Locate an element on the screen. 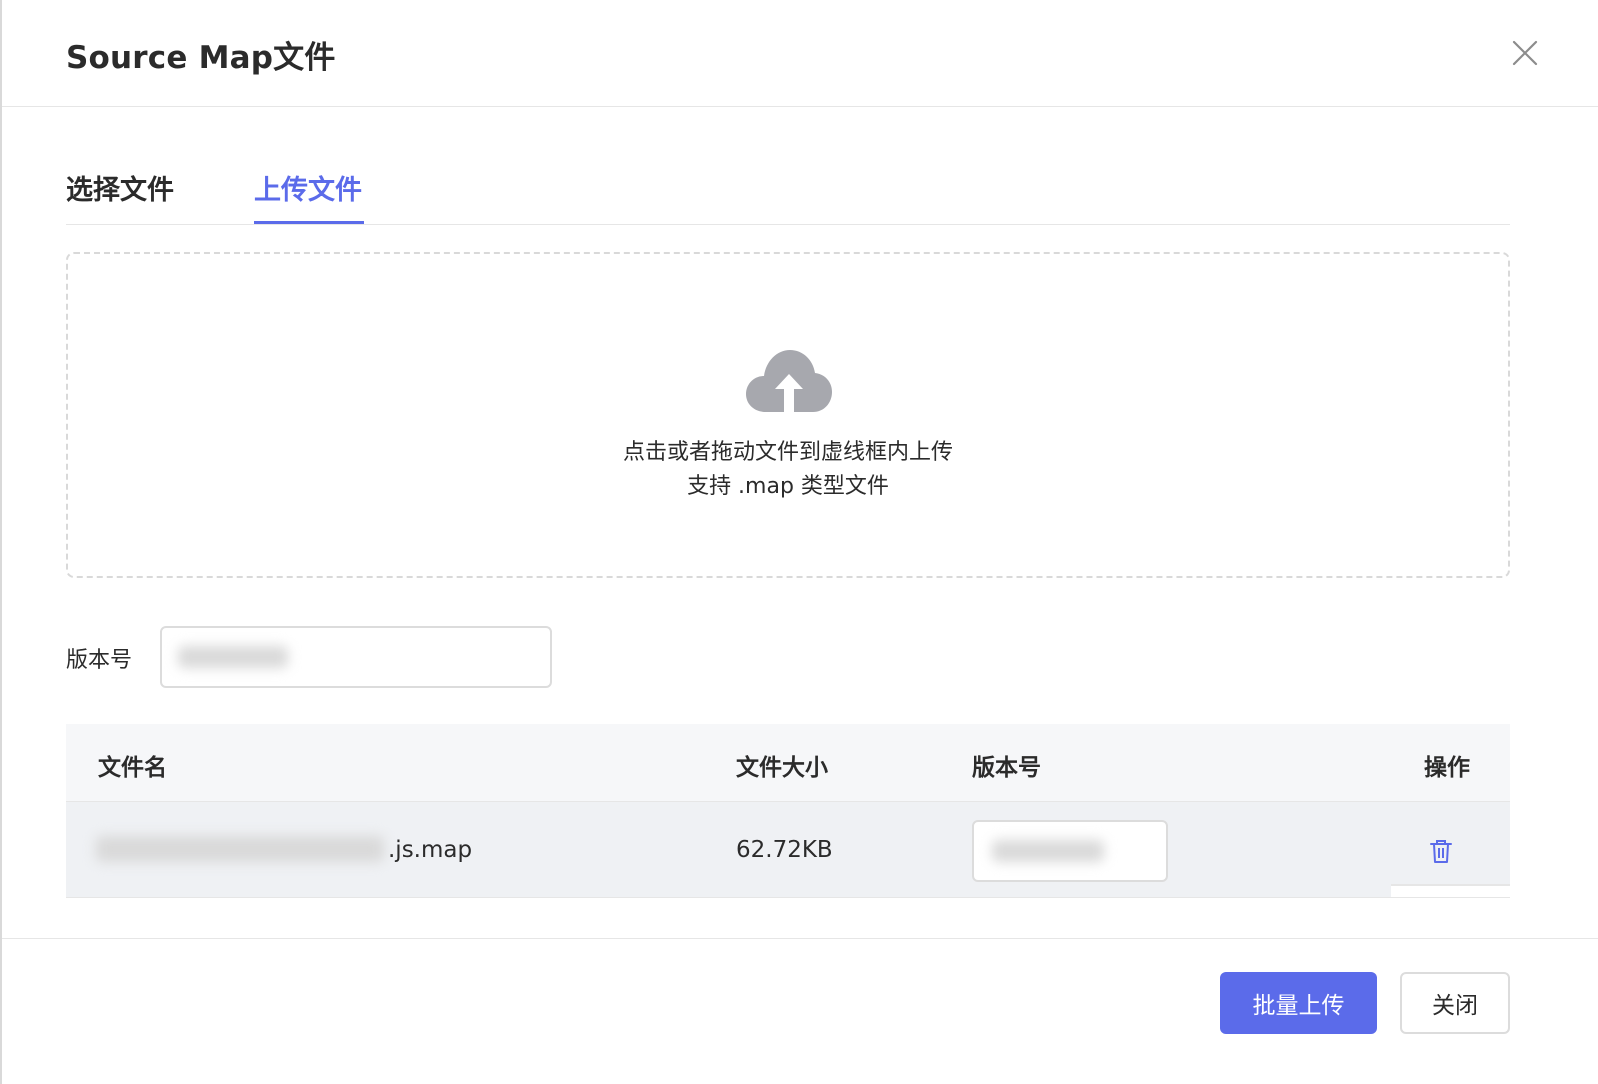  close-button: 关闭 is located at coordinates (1455, 1003).